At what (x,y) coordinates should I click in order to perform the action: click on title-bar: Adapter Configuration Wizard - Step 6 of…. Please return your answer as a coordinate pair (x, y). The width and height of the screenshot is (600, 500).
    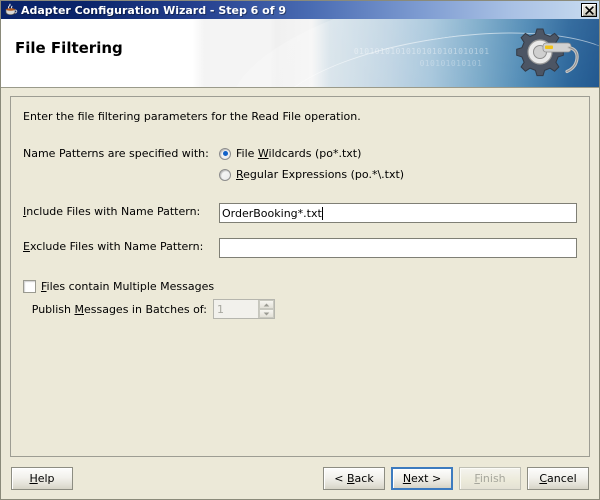
    Looking at the image, I should click on (300, 10).